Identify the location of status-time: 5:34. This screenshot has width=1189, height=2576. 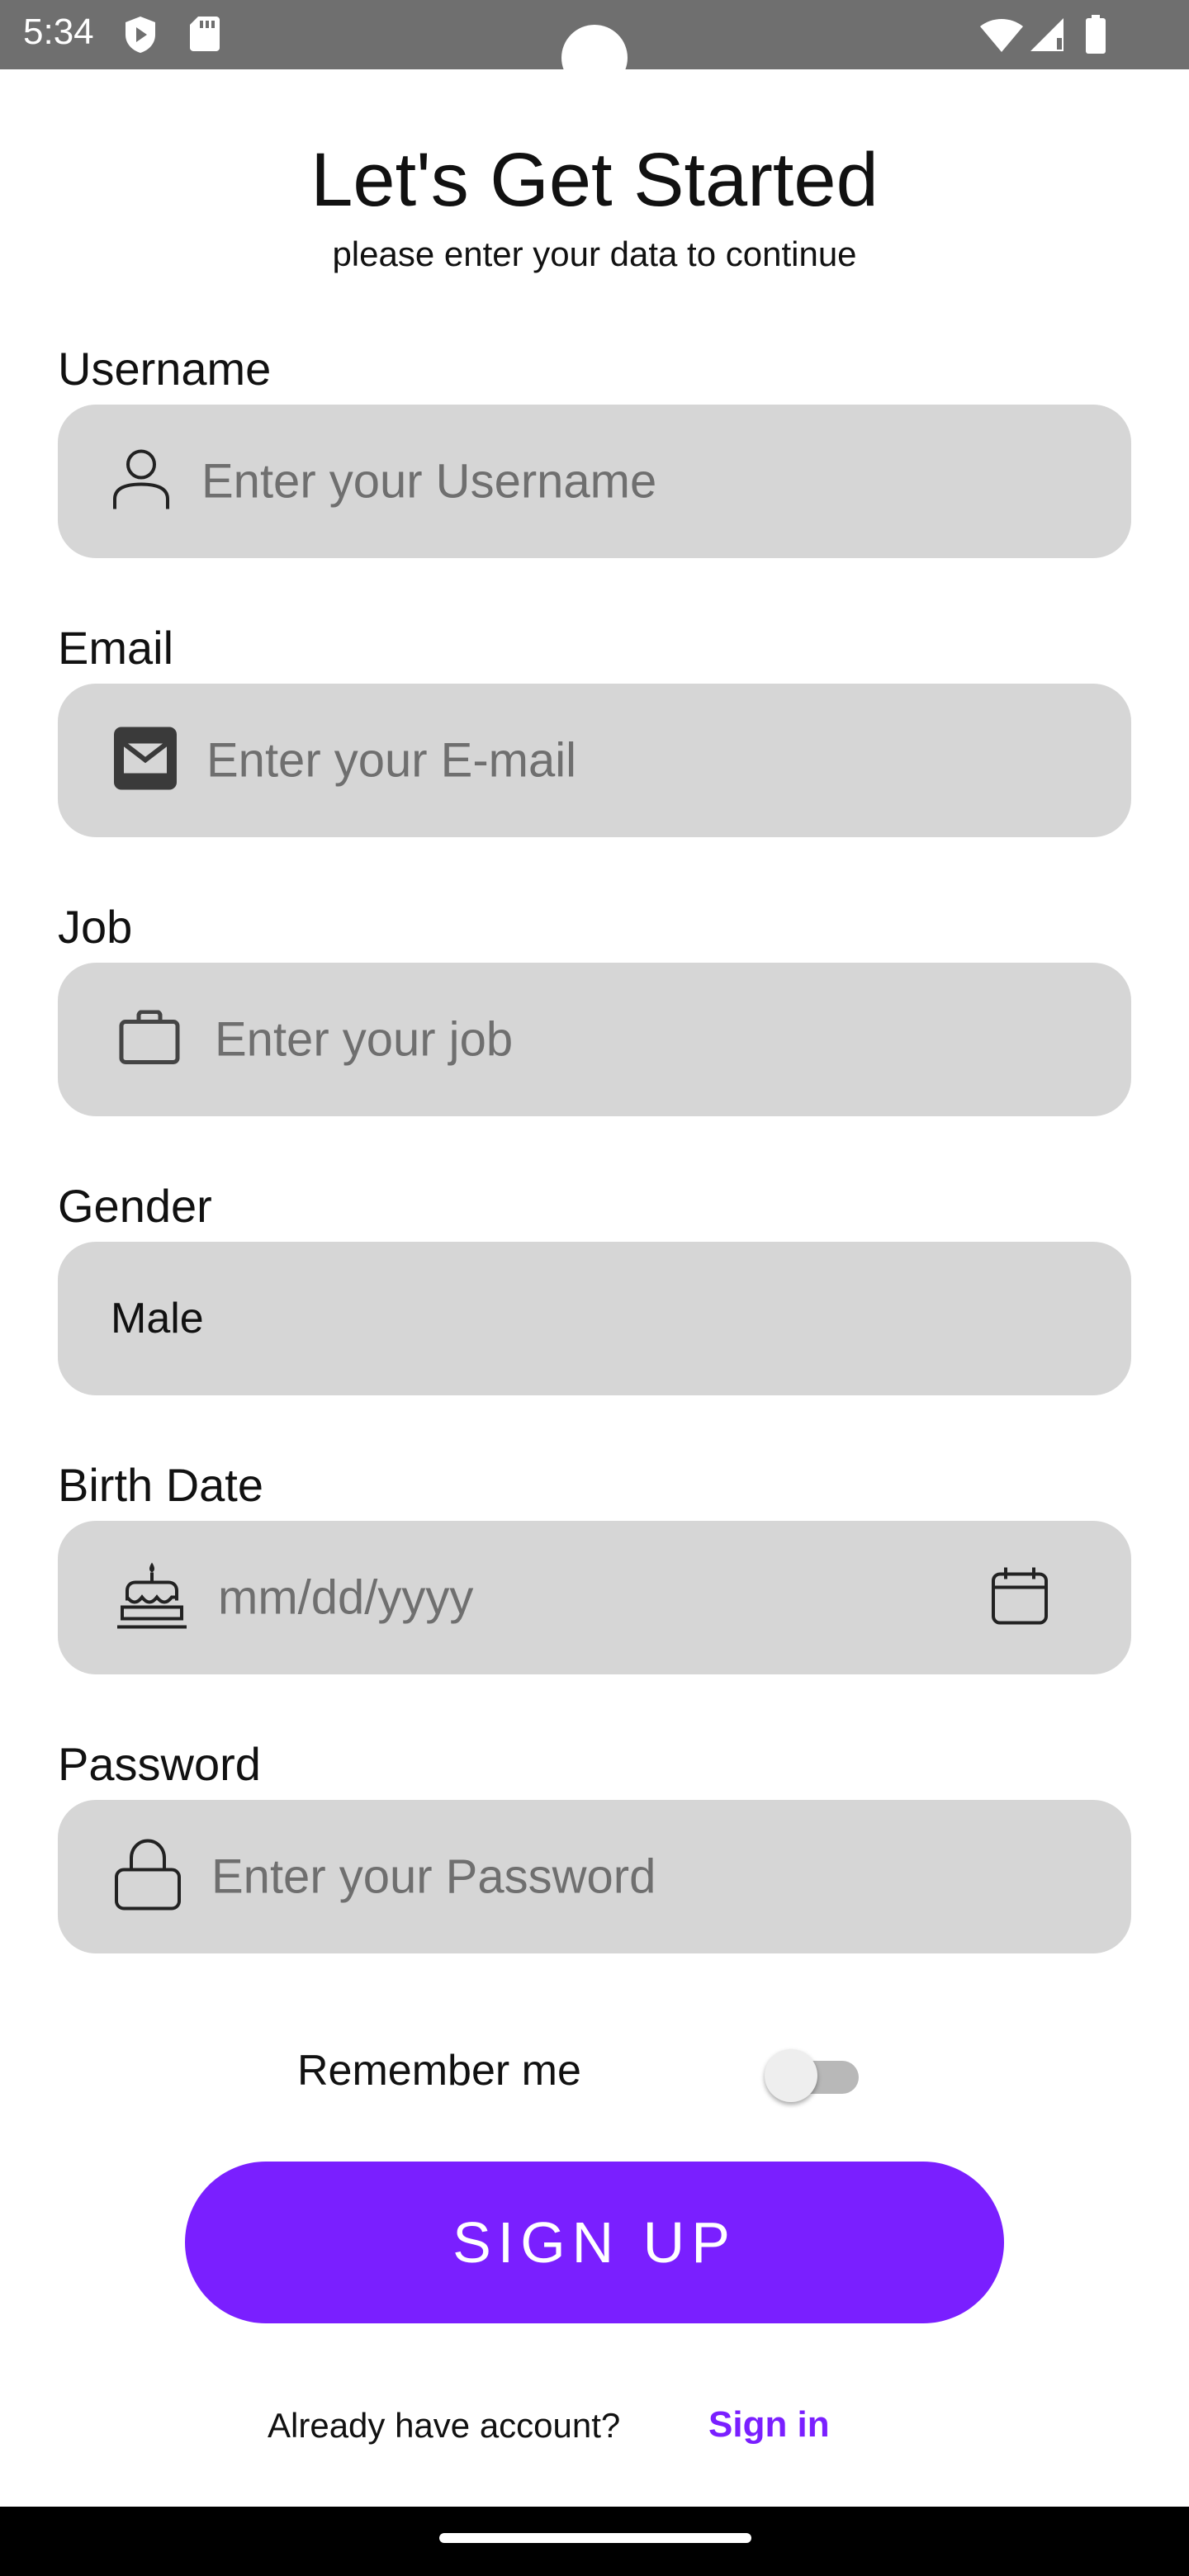
(58, 32).